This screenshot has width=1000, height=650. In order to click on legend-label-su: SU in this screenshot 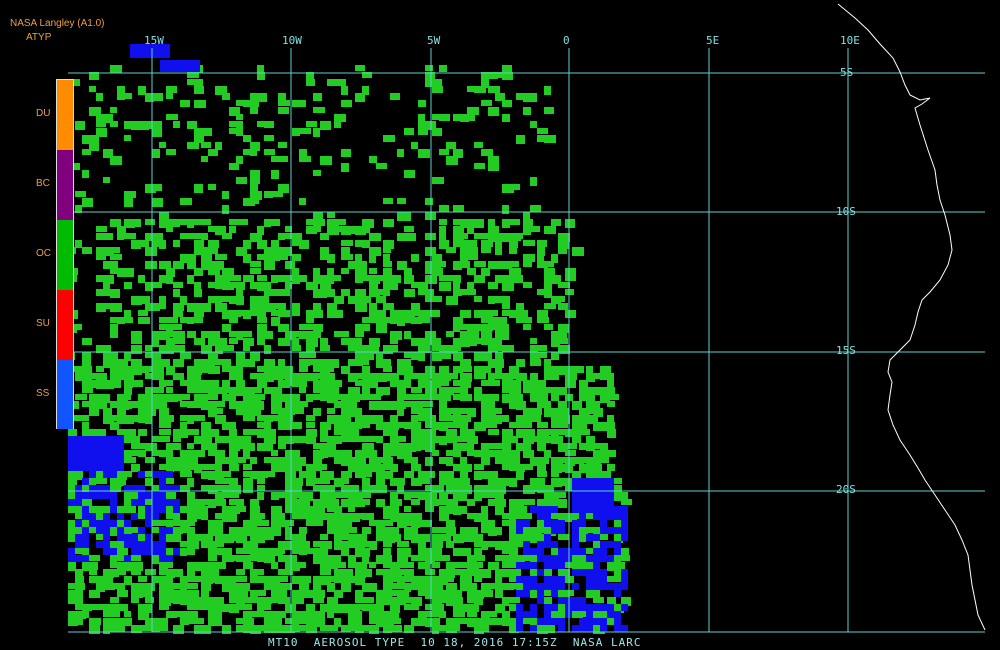, I will do `click(43, 323)`.